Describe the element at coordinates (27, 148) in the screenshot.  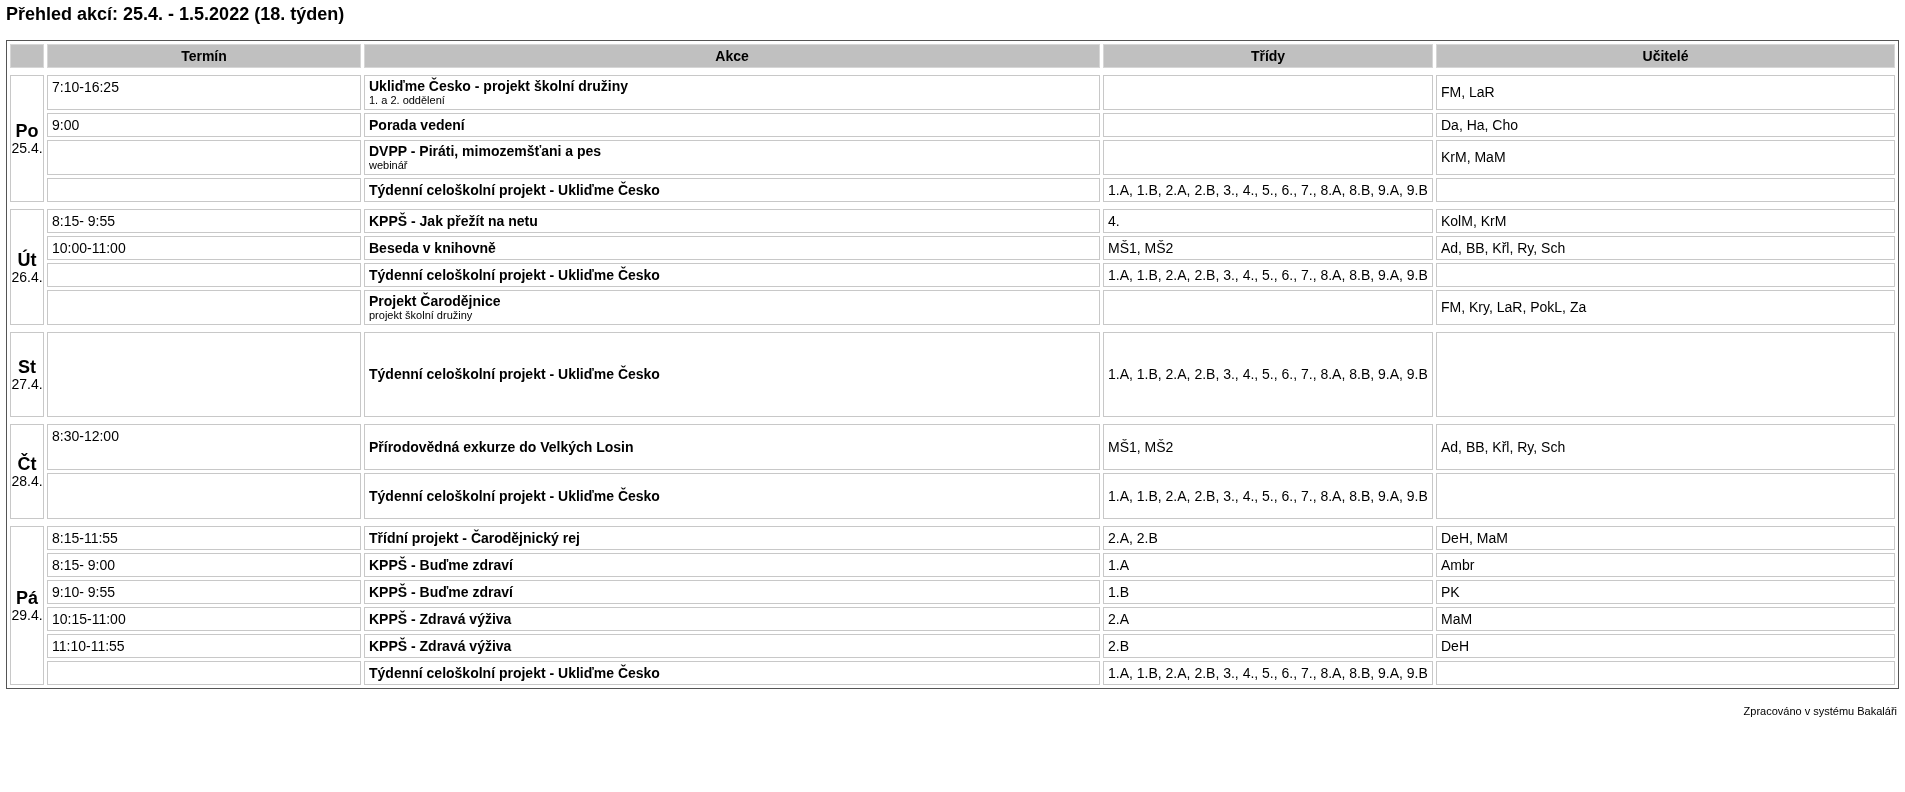
I see `day-date: 25.4.` at that location.